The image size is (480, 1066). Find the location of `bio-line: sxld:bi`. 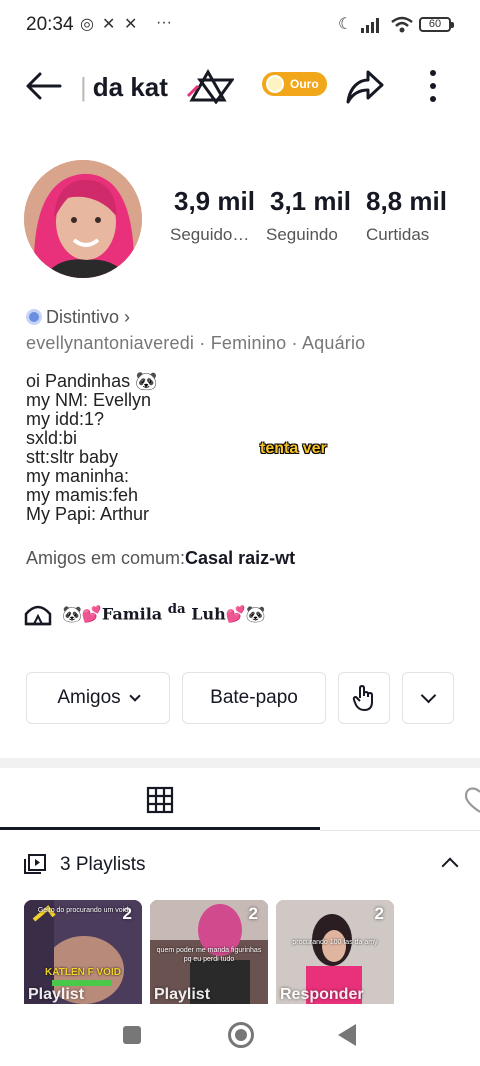

bio-line: sxld:bi is located at coordinates (52, 438).